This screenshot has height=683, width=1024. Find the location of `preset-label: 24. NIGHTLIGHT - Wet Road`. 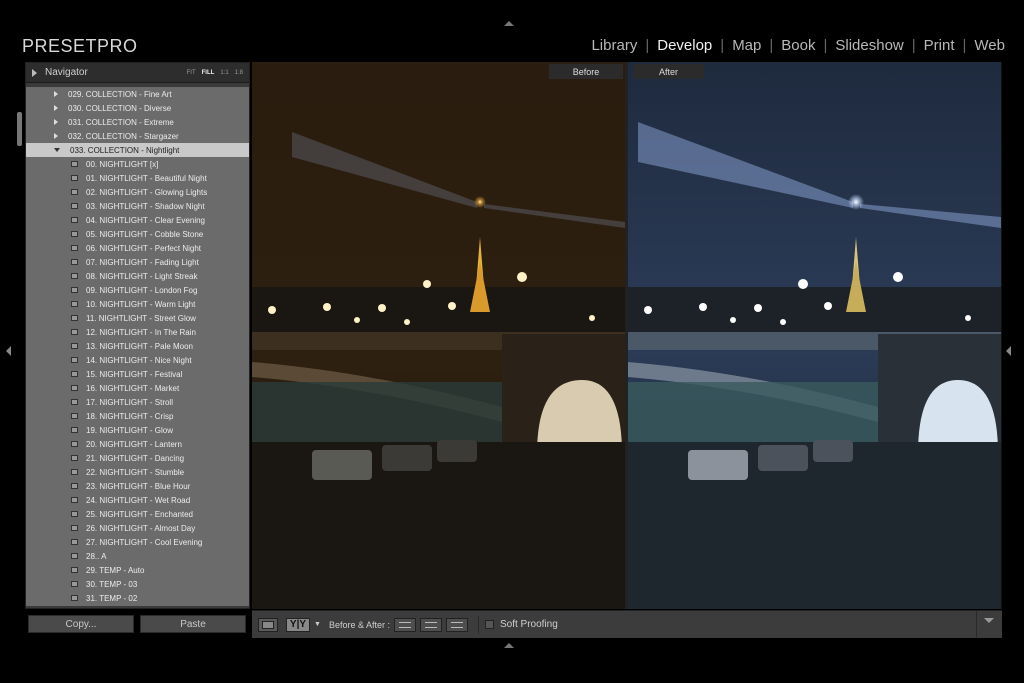

preset-label: 24. NIGHTLIGHT - Wet Road is located at coordinates (138, 500).